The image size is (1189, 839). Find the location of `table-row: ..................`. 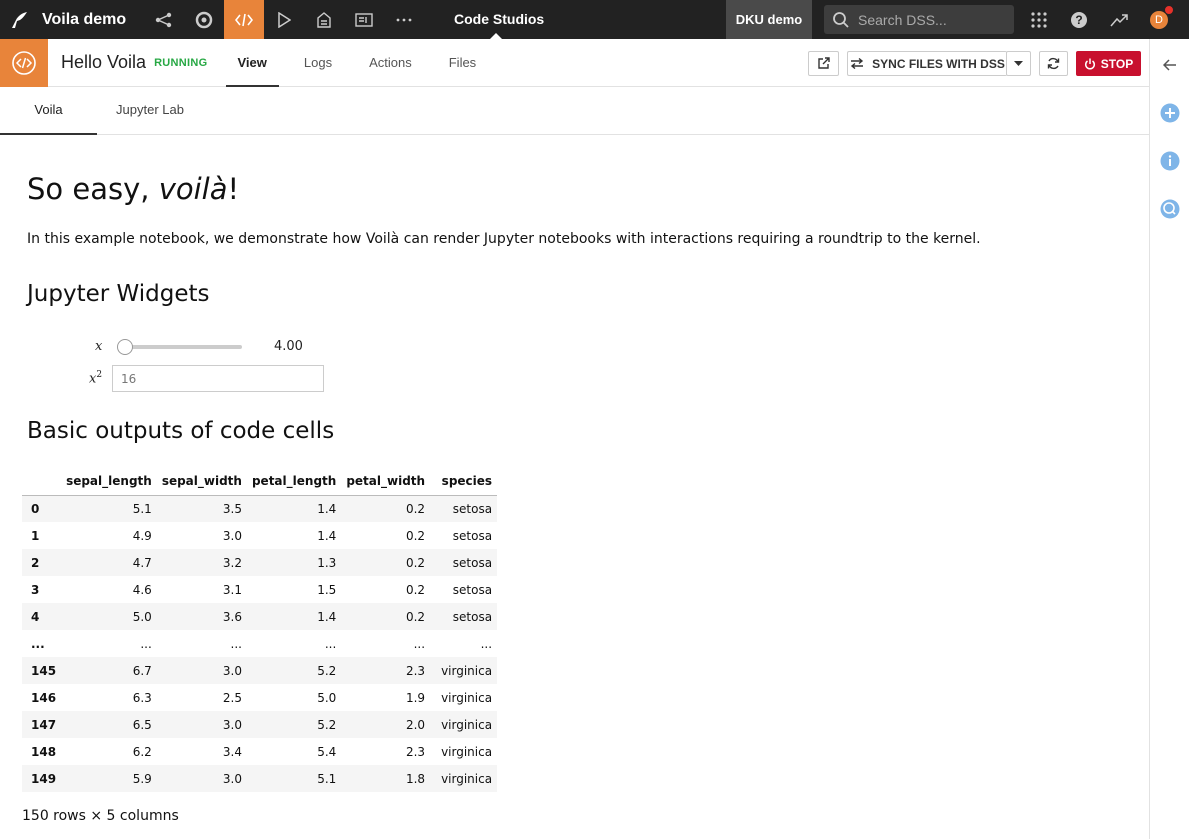

table-row: .................. is located at coordinates (259, 643).